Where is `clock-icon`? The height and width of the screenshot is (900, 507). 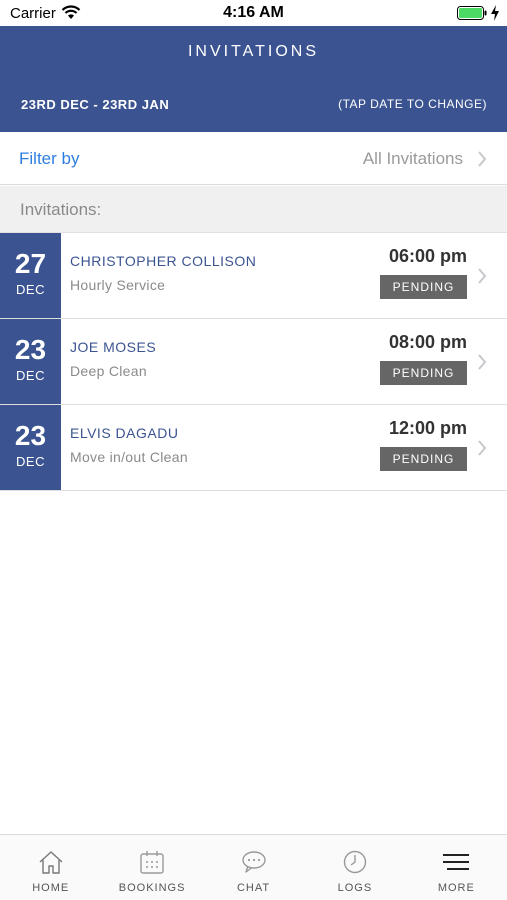 clock-icon is located at coordinates (355, 862).